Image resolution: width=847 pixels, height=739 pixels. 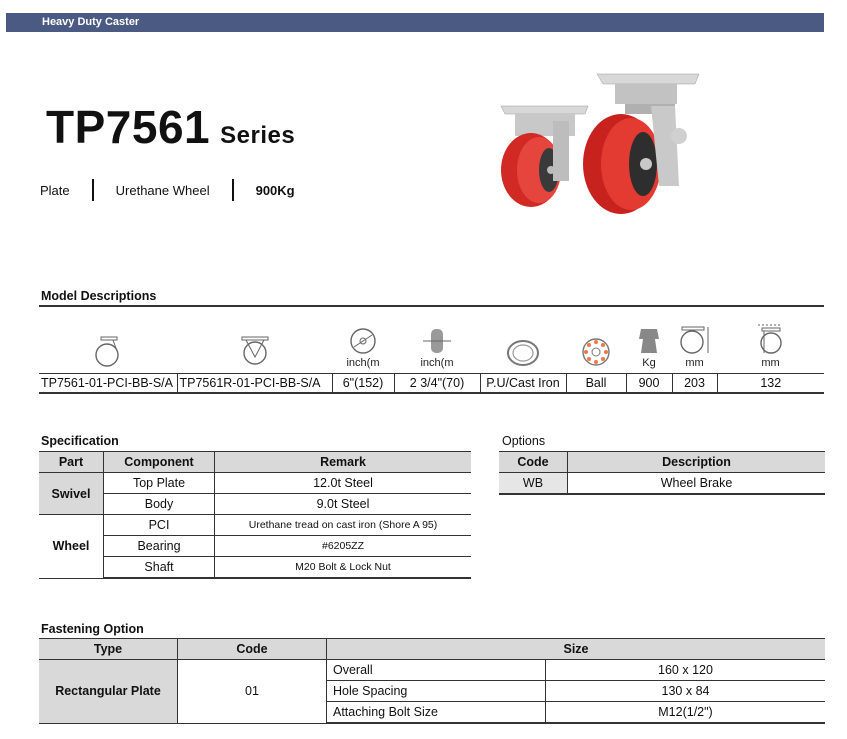 I want to click on wheel-diameter-icon, so click(x=363, y=341).